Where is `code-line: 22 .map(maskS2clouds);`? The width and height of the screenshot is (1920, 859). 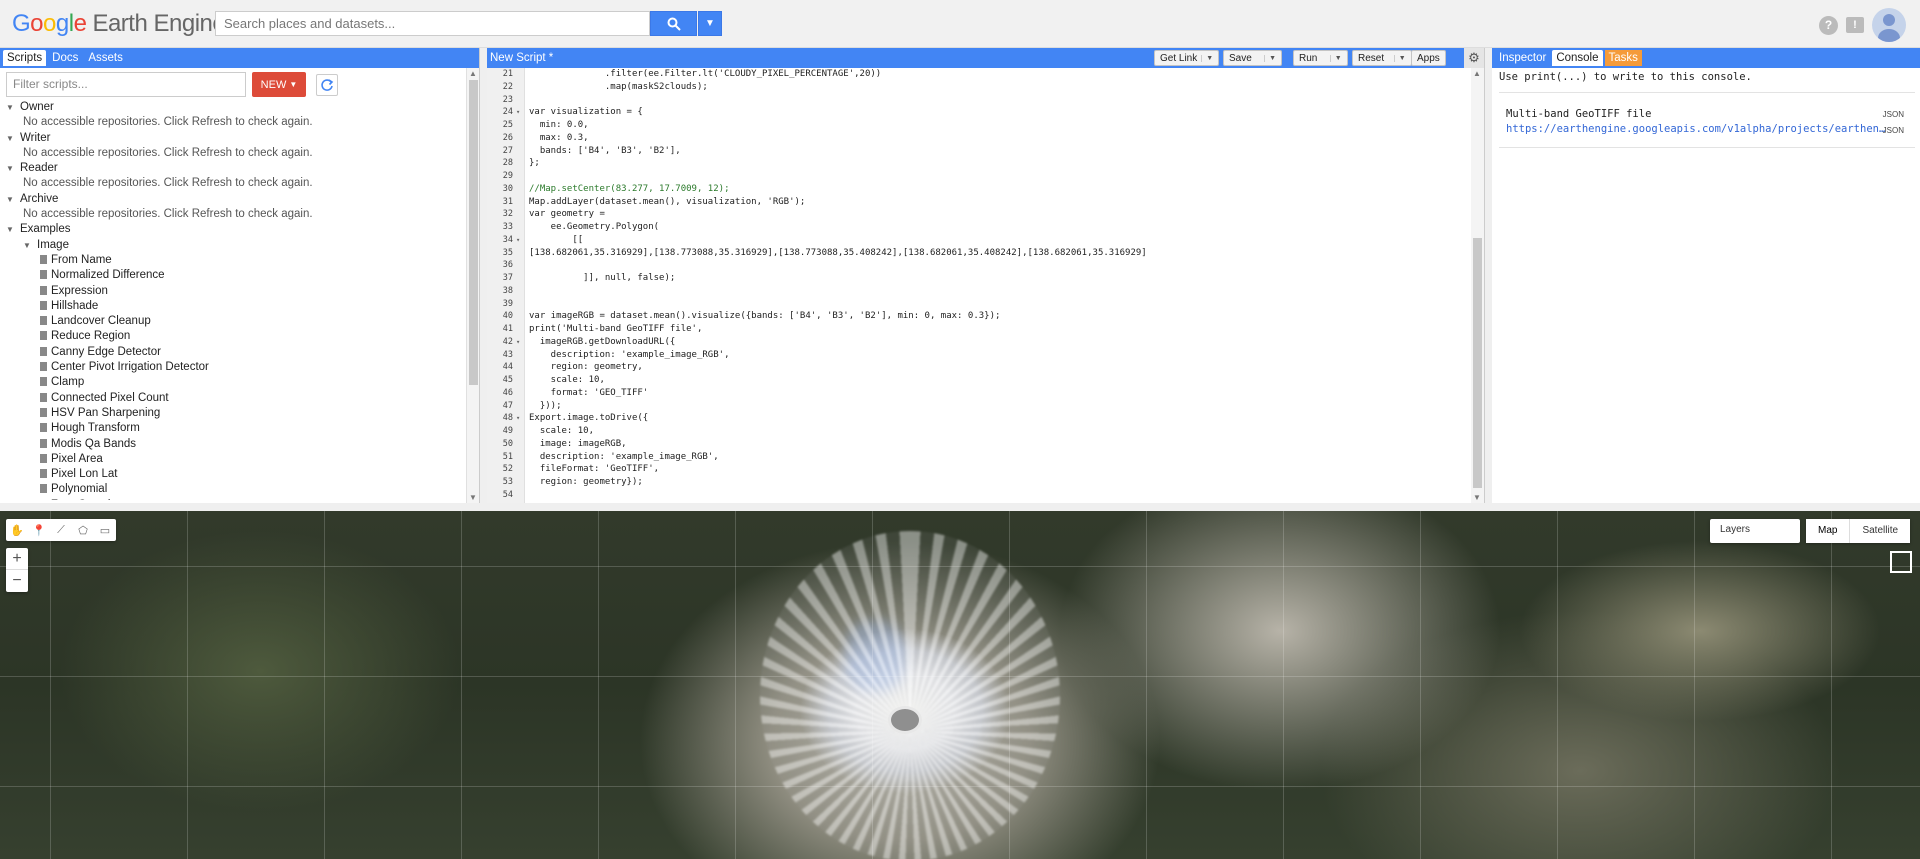 code-line: 22 .map(maskS2clouds); is located at coordinates (979, 87).